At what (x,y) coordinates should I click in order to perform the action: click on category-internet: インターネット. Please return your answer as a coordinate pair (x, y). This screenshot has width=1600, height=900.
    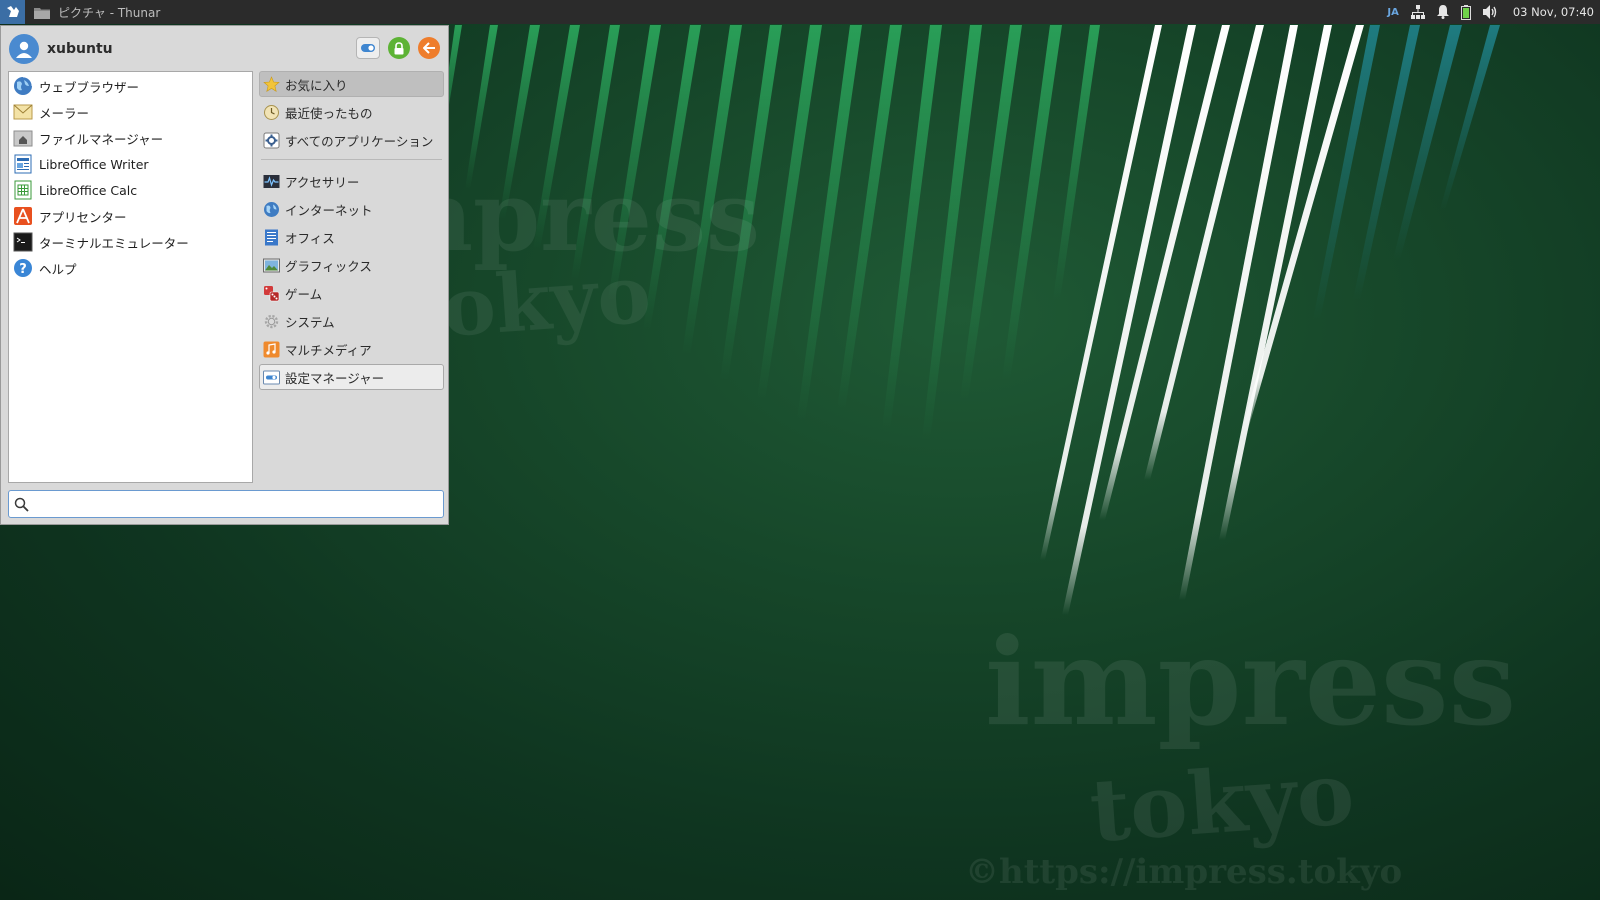
    Looking at the image, I should click on (351, 209).